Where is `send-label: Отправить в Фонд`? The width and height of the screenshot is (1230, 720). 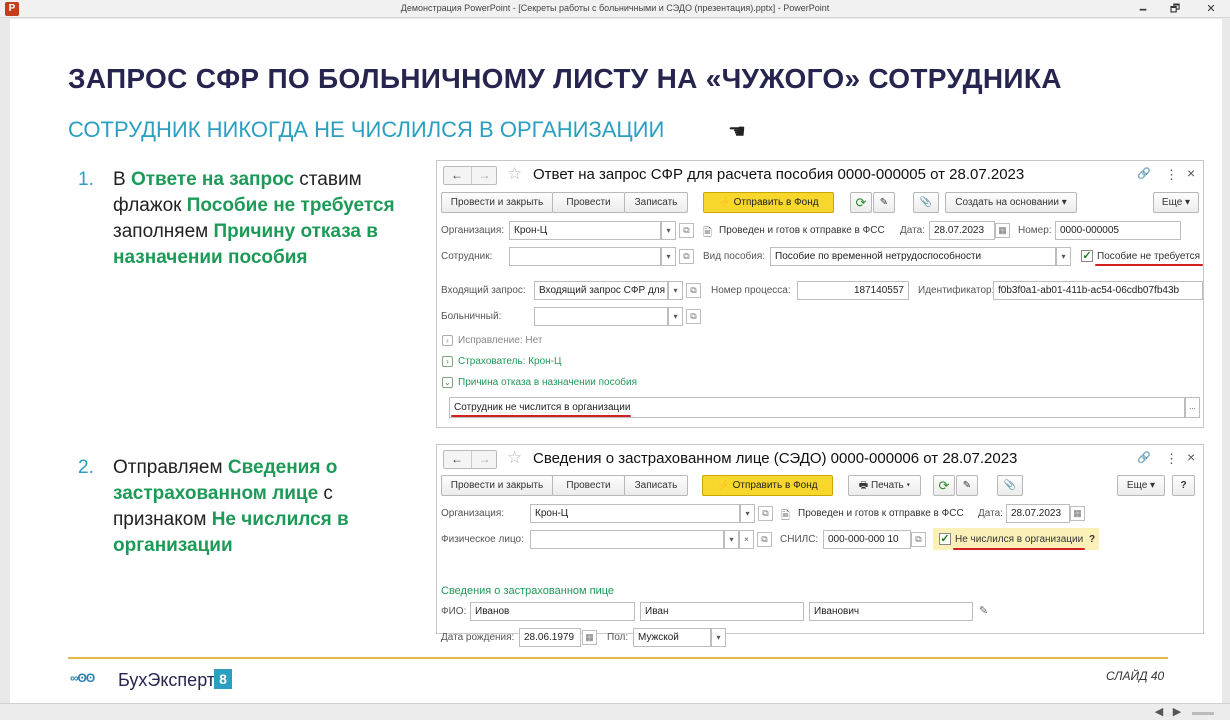
send-label: Отправить в Фонд is located at coordinates (775, 485).